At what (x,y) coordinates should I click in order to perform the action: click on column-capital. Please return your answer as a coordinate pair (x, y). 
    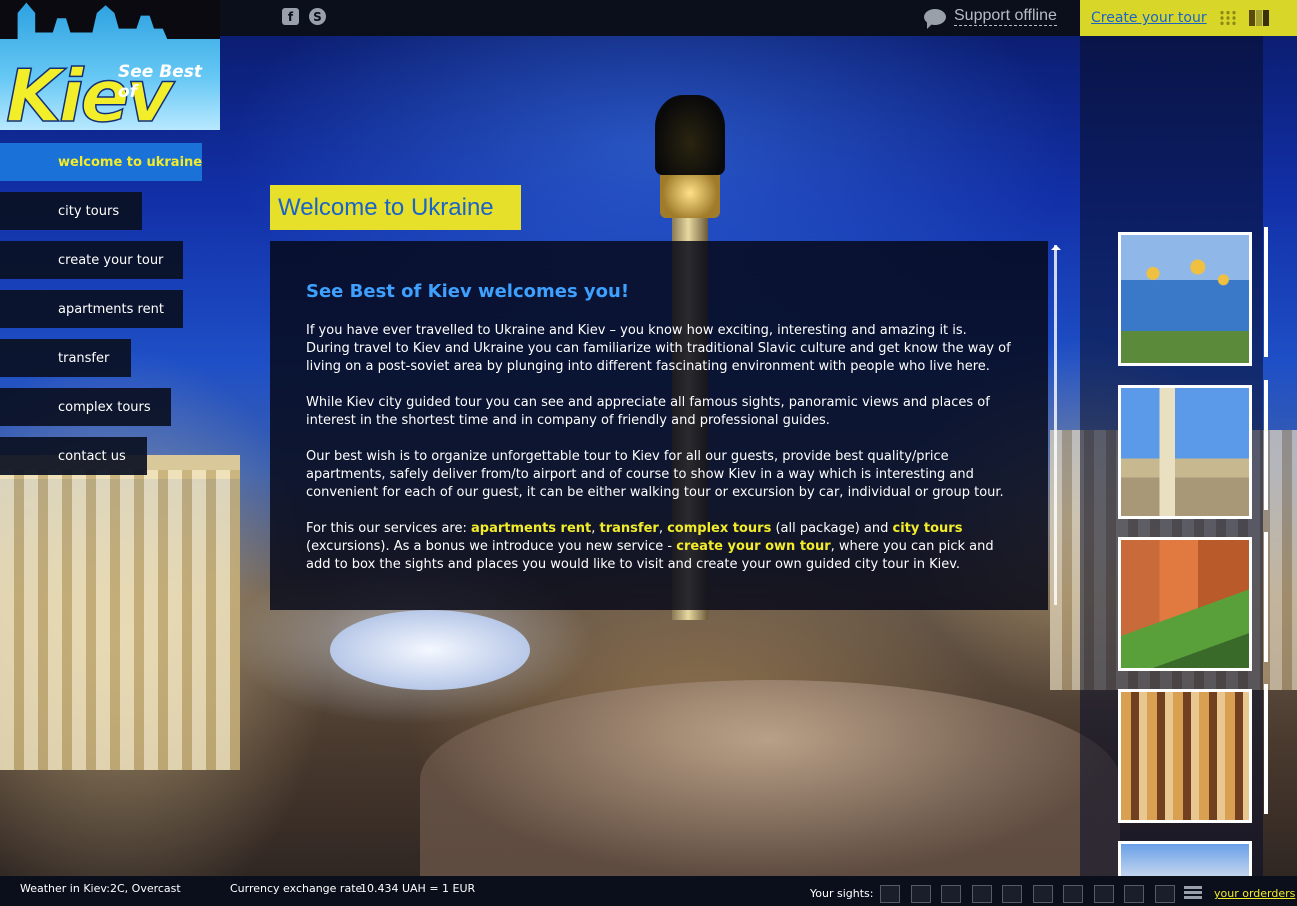
    Looking at the image, I should click on (690, 193).